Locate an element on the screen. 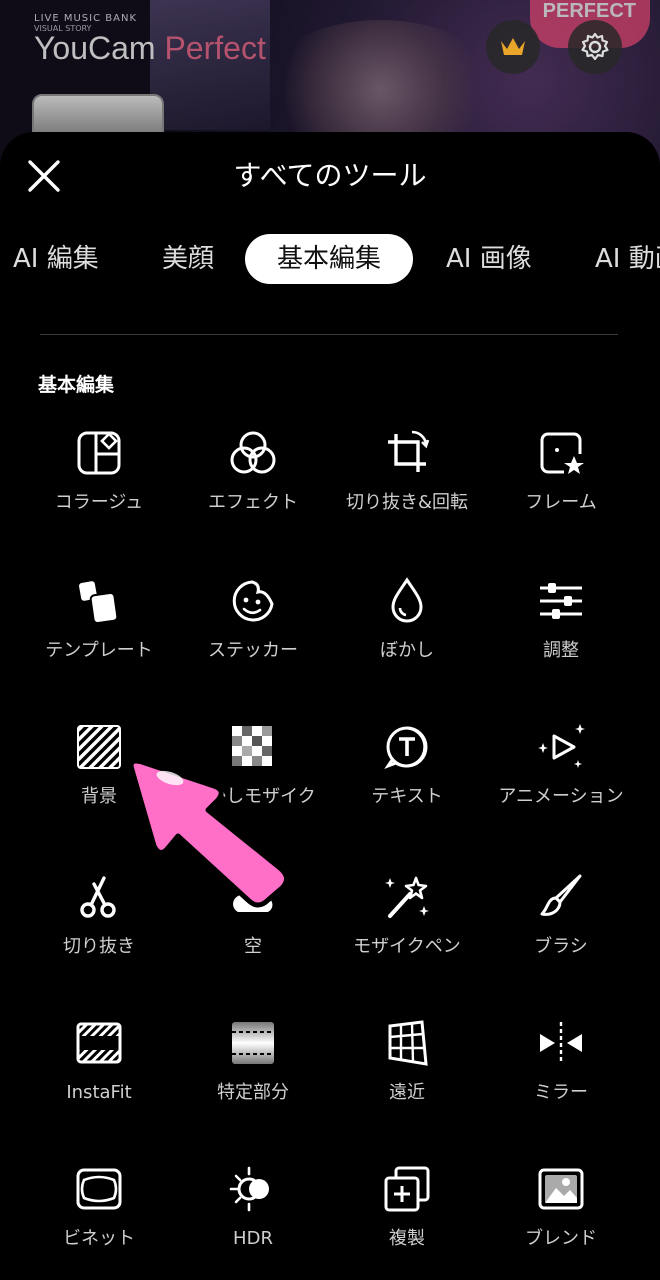 The height and width of the screenshot is (1280, 660). animation-icon is located at coordinates (561, 746).